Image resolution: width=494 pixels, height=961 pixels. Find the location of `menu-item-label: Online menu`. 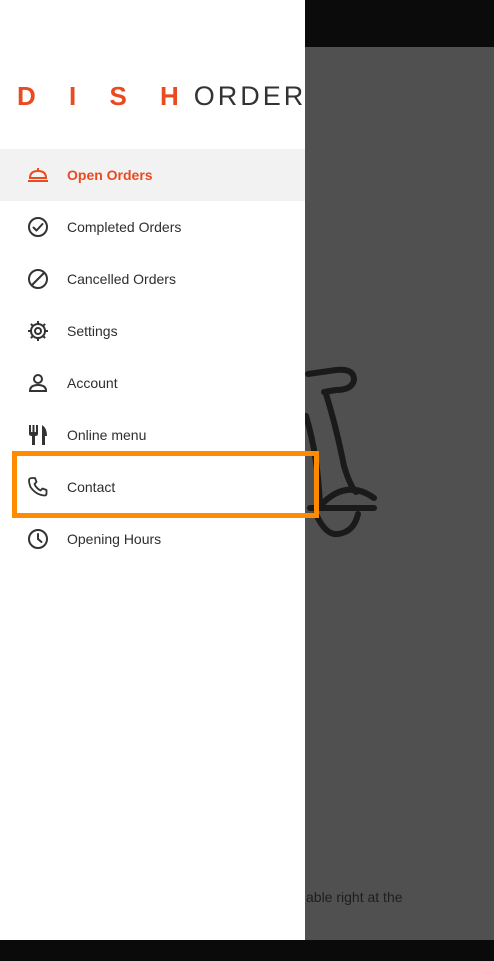

menu-item-label: Online menu is located at coordinates (107, 435).